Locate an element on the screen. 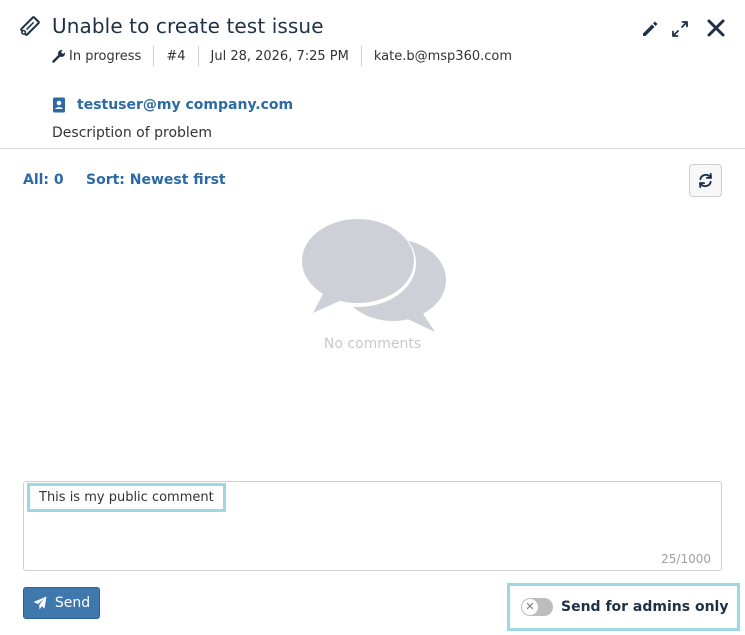 The image size is (745, 635). toggle-switch: ✕ is located at coordinates (537, 607).